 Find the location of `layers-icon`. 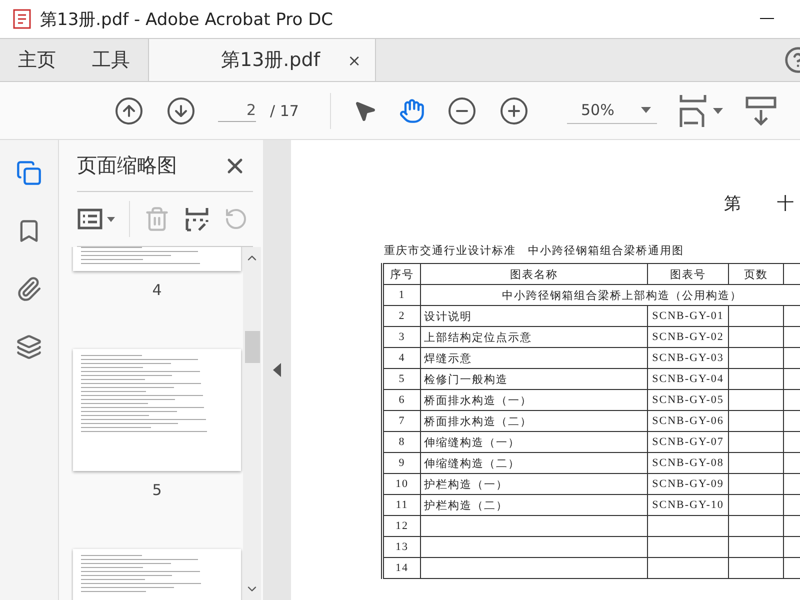

layers-icon is located at coordinates (29, 347).